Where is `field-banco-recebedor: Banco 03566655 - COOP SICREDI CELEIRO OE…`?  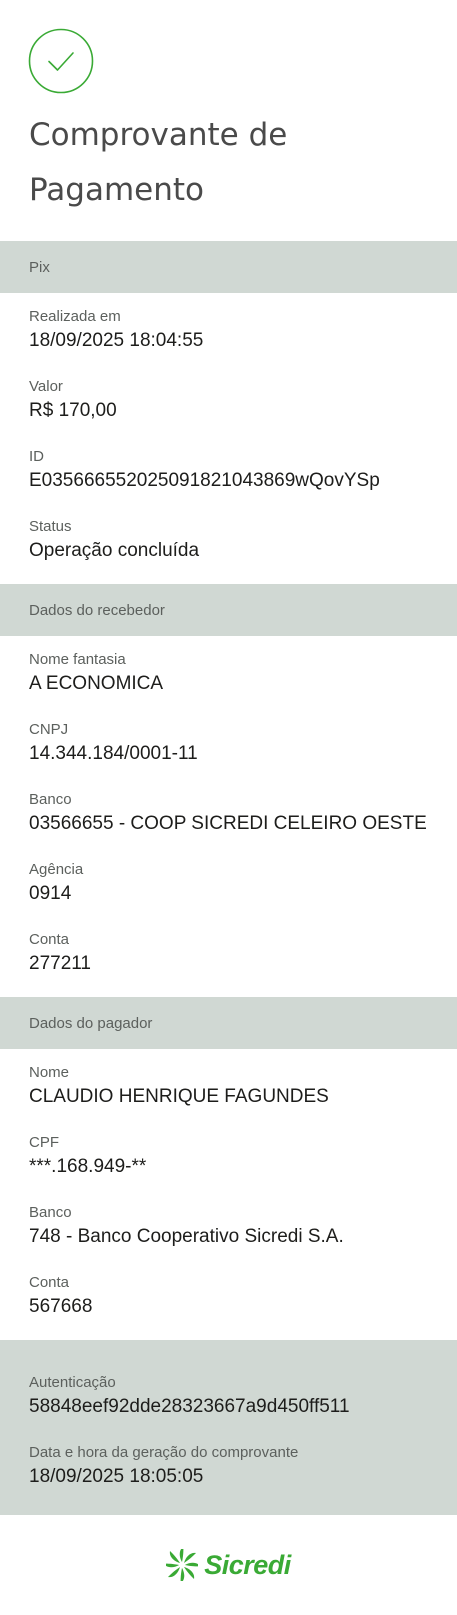
field-banco-recebedor: Banco 03566655 - COOP SICREDI CELEIRO OE… is located at coordinates (228, 821).